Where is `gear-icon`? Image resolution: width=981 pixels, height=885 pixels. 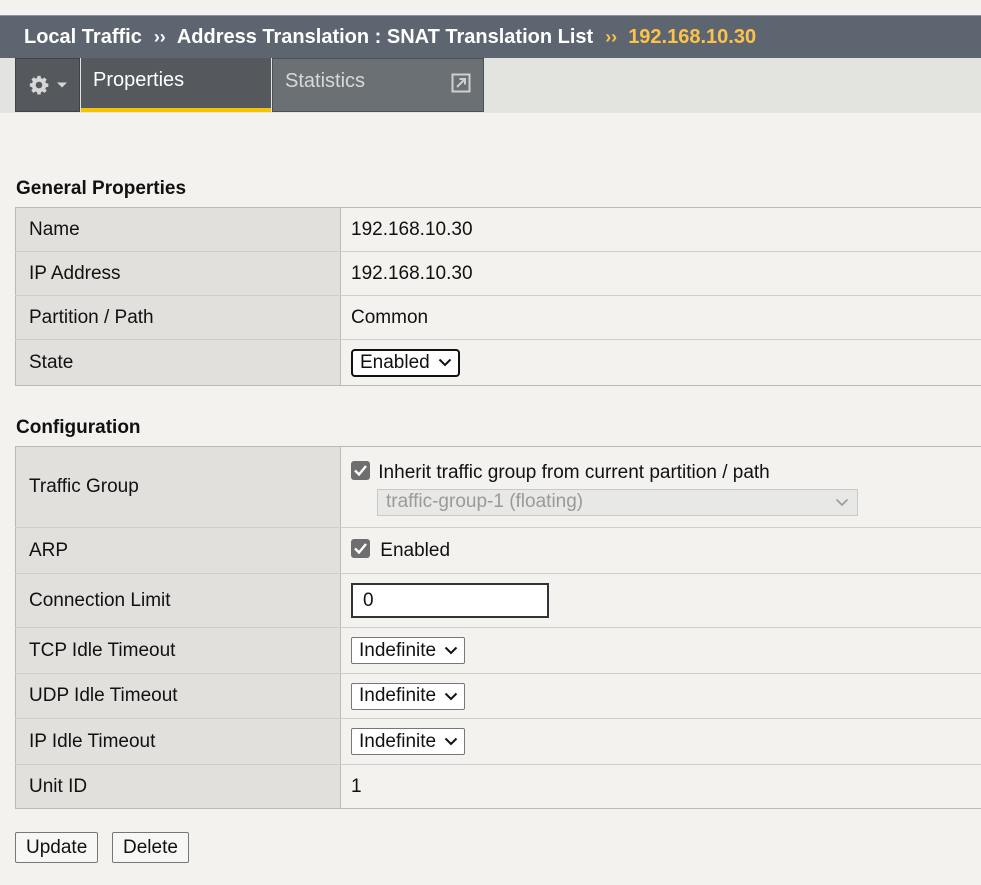
gear-icon is located at coordinates (38, 85).